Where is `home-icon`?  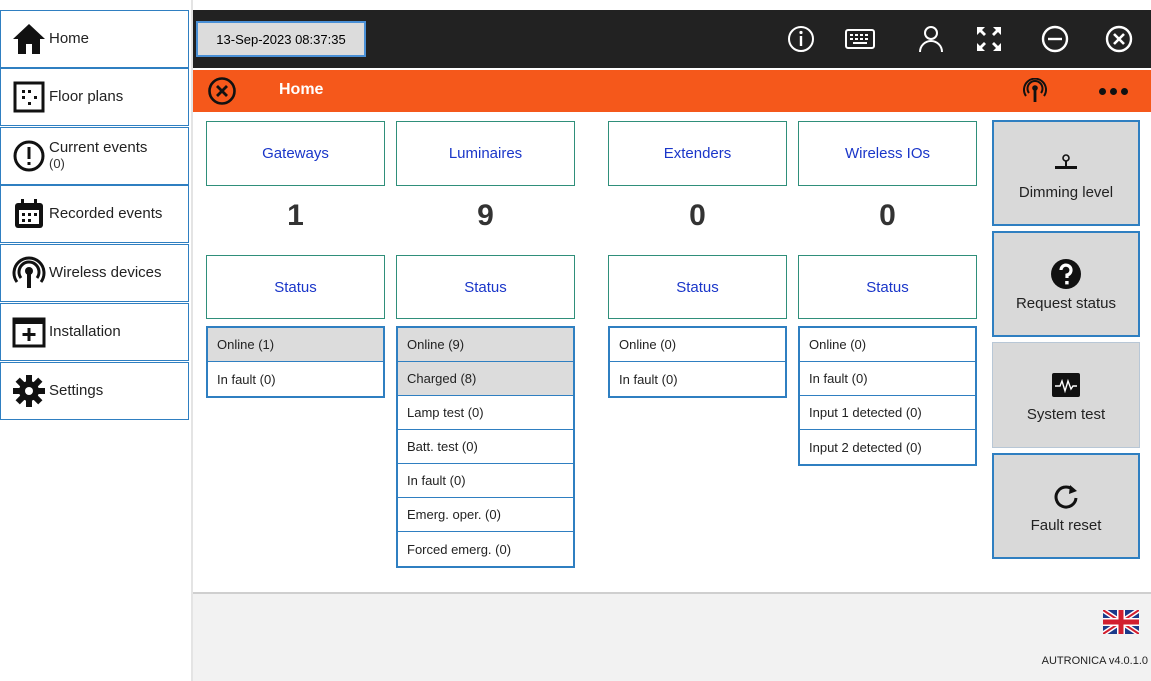
home-icon is located at coordinates (29, 39).